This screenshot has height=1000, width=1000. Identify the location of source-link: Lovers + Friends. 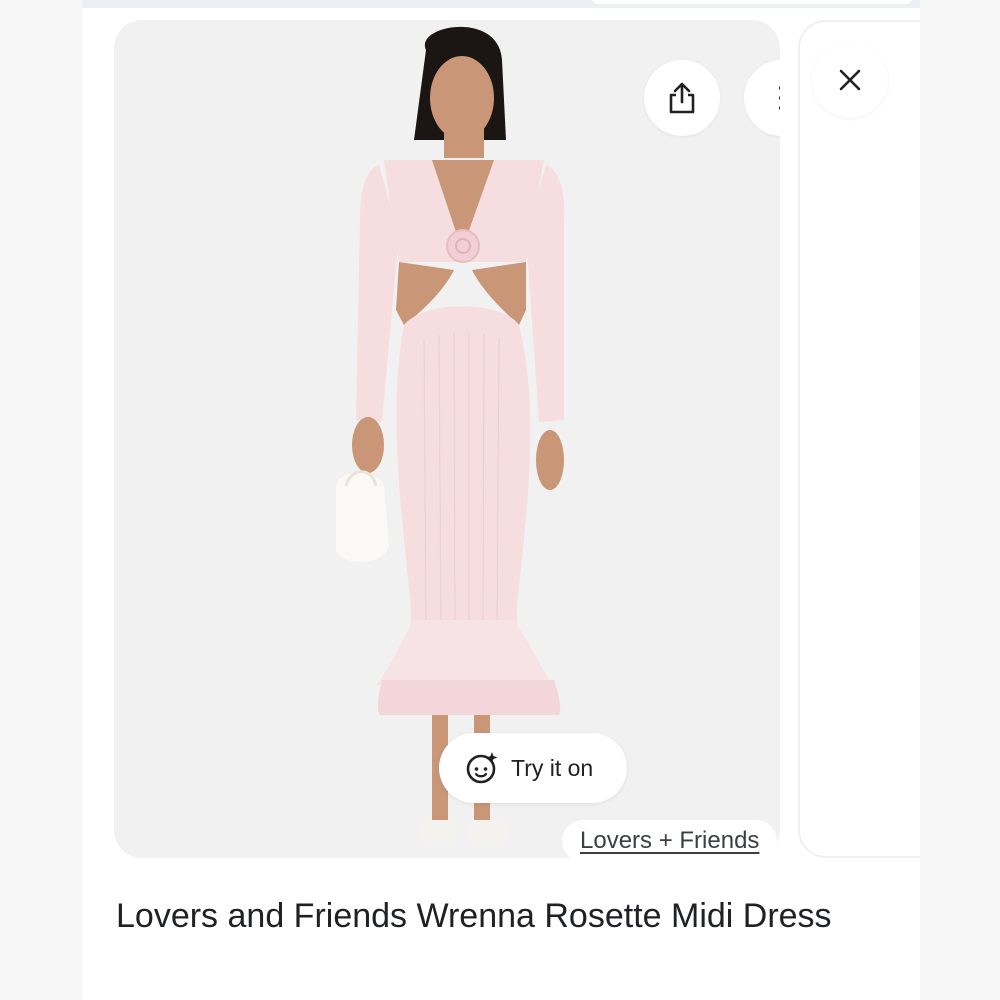
(669, 841).